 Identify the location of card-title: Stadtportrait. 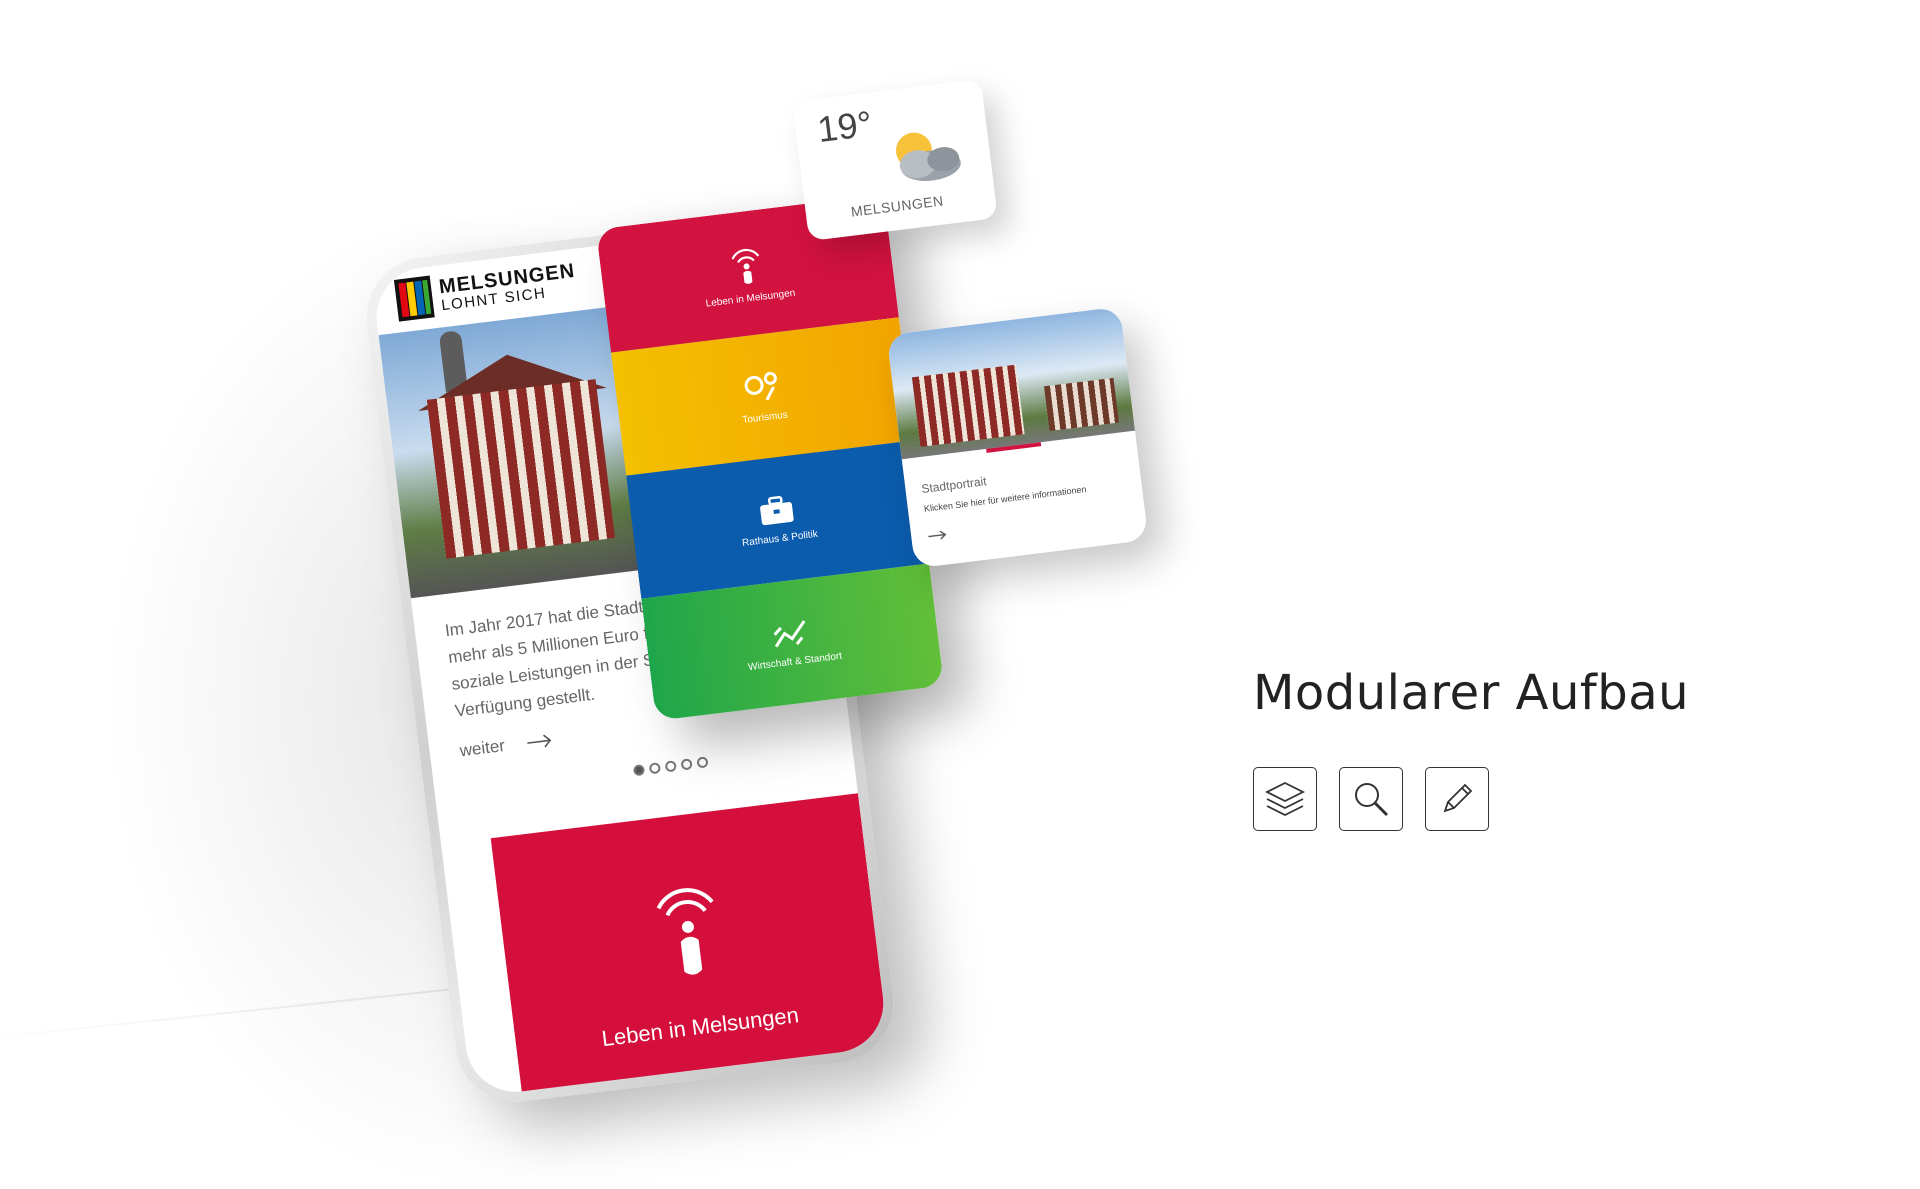
(954, 485).